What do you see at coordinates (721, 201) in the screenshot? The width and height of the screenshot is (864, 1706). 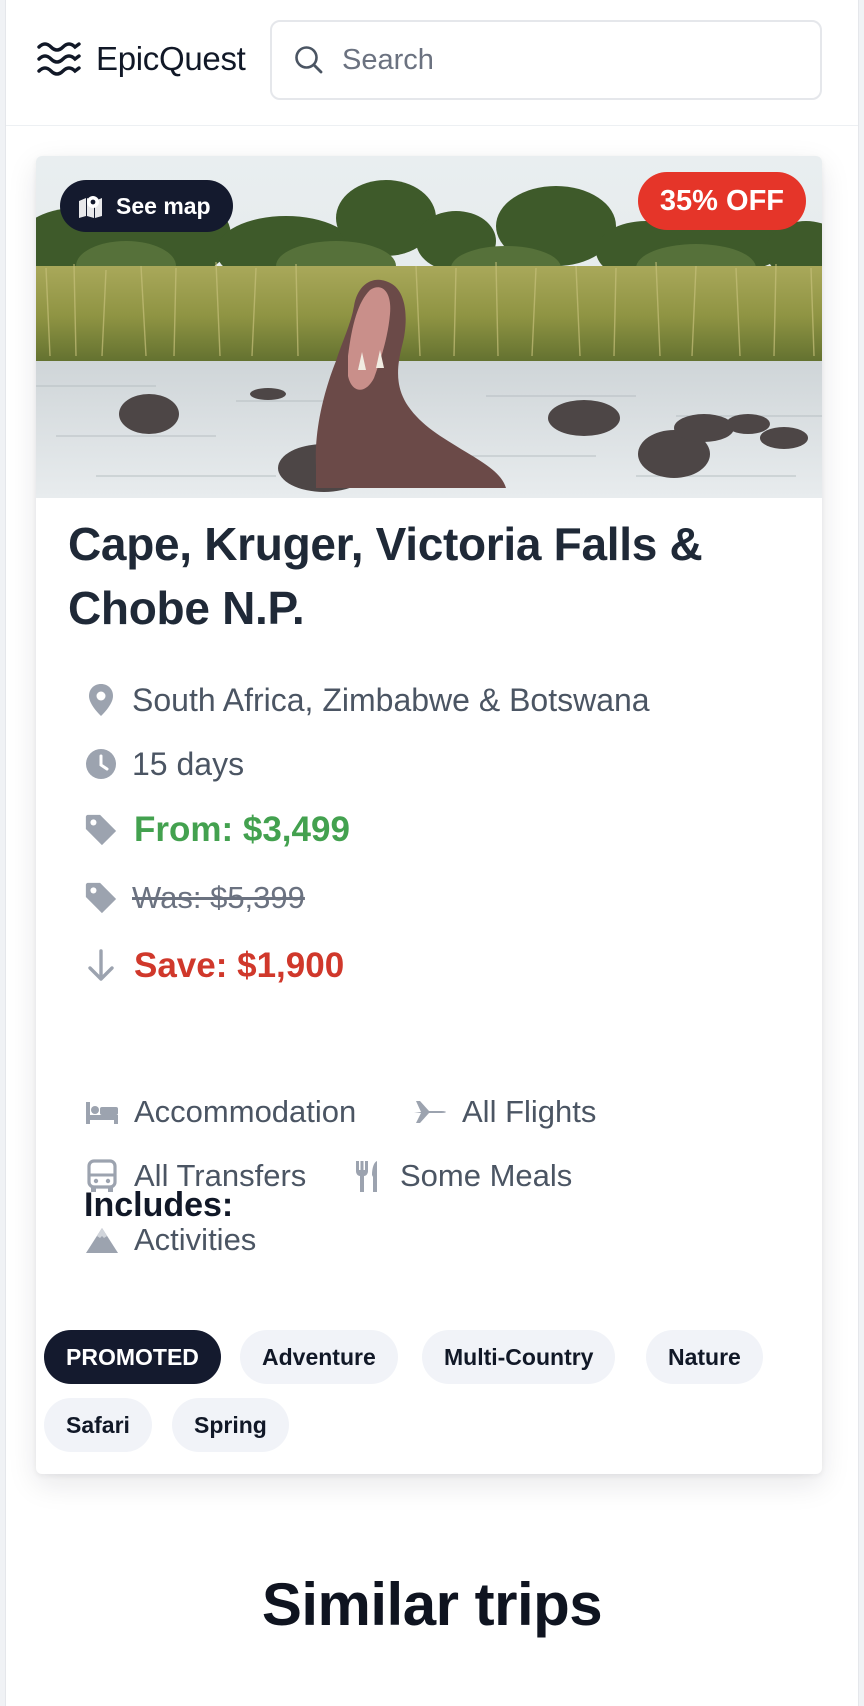 I see `discount-badge: 35% OFF` at bounding box center [721, 201].